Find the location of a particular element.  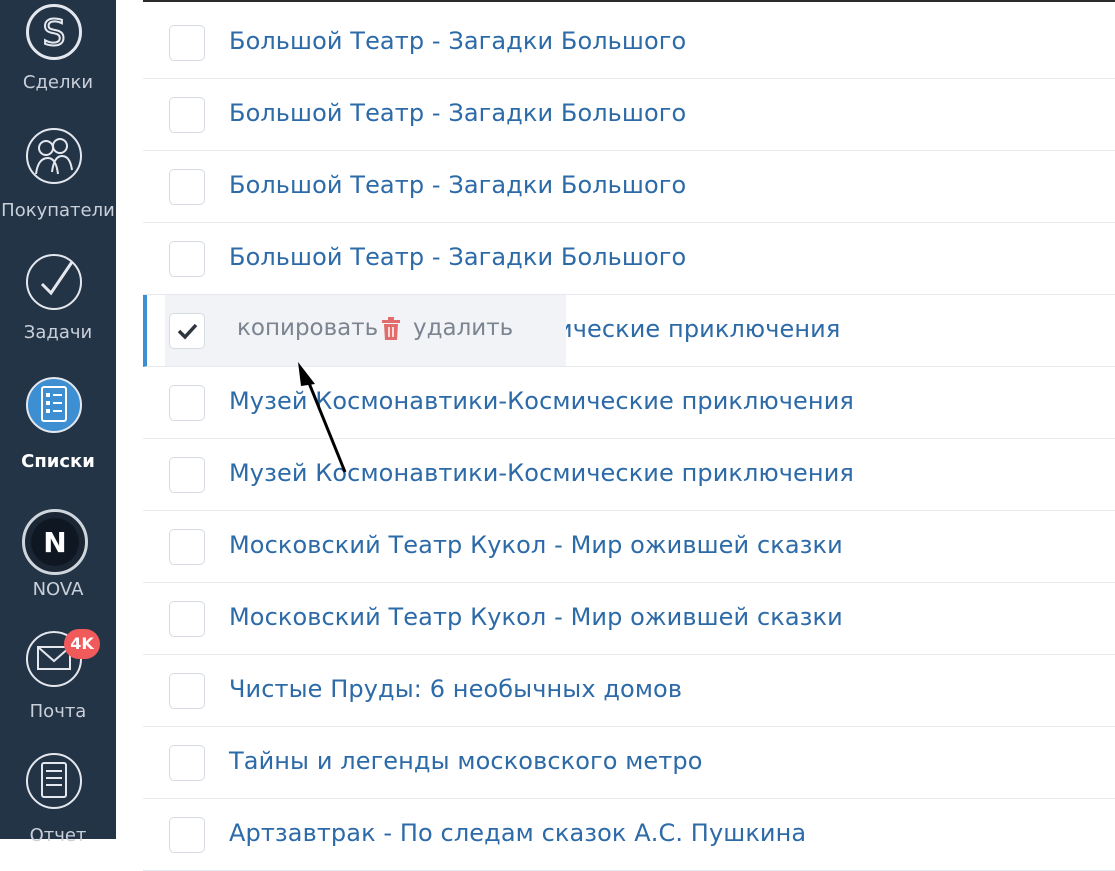

deals-s-icon: S is located at coordinates (54, 32).